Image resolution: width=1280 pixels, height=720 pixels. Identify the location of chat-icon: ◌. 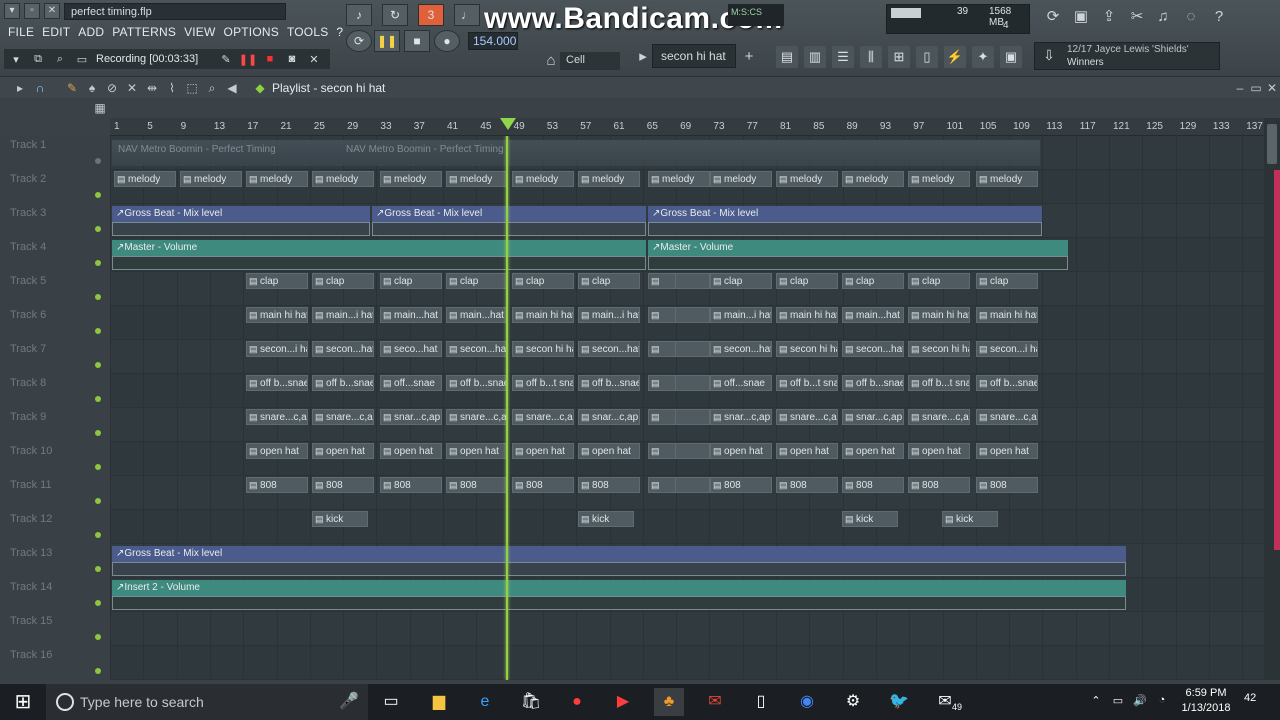
(1191, 17).